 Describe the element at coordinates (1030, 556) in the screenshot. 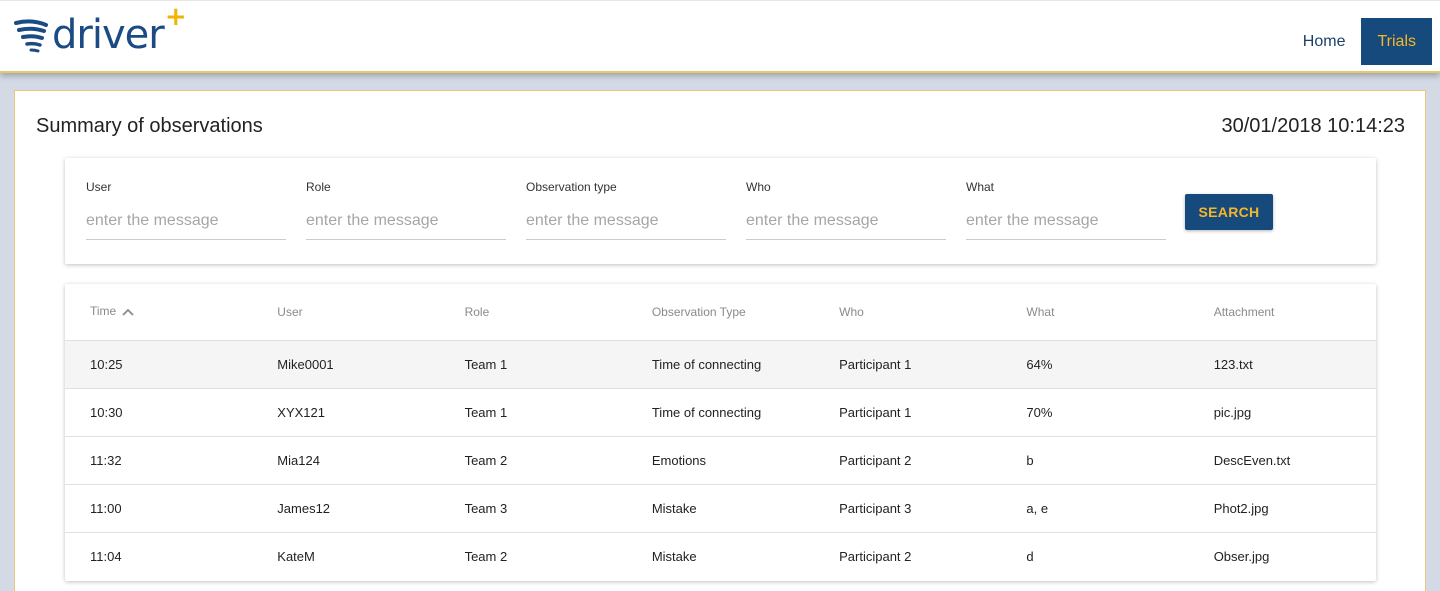

I see `cell-what: d` at that location.